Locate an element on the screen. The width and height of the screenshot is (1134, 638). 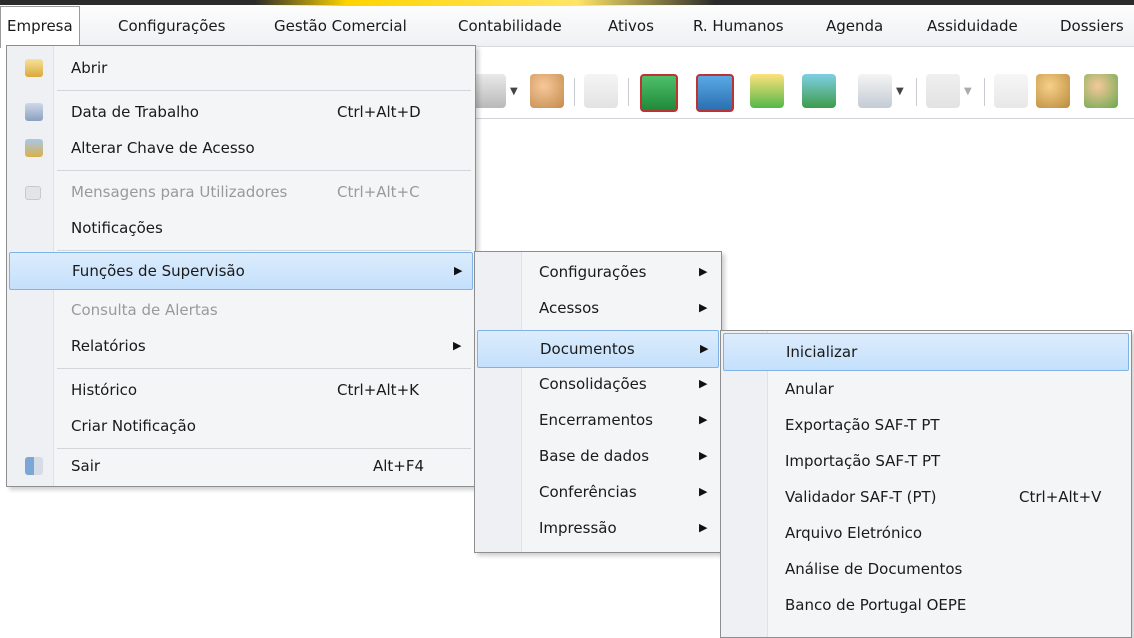
menu-item-label: Configurações is located at coordinates (593, 272).